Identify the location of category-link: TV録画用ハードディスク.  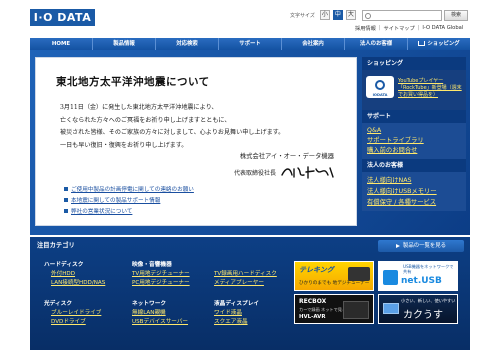
(259, 274).